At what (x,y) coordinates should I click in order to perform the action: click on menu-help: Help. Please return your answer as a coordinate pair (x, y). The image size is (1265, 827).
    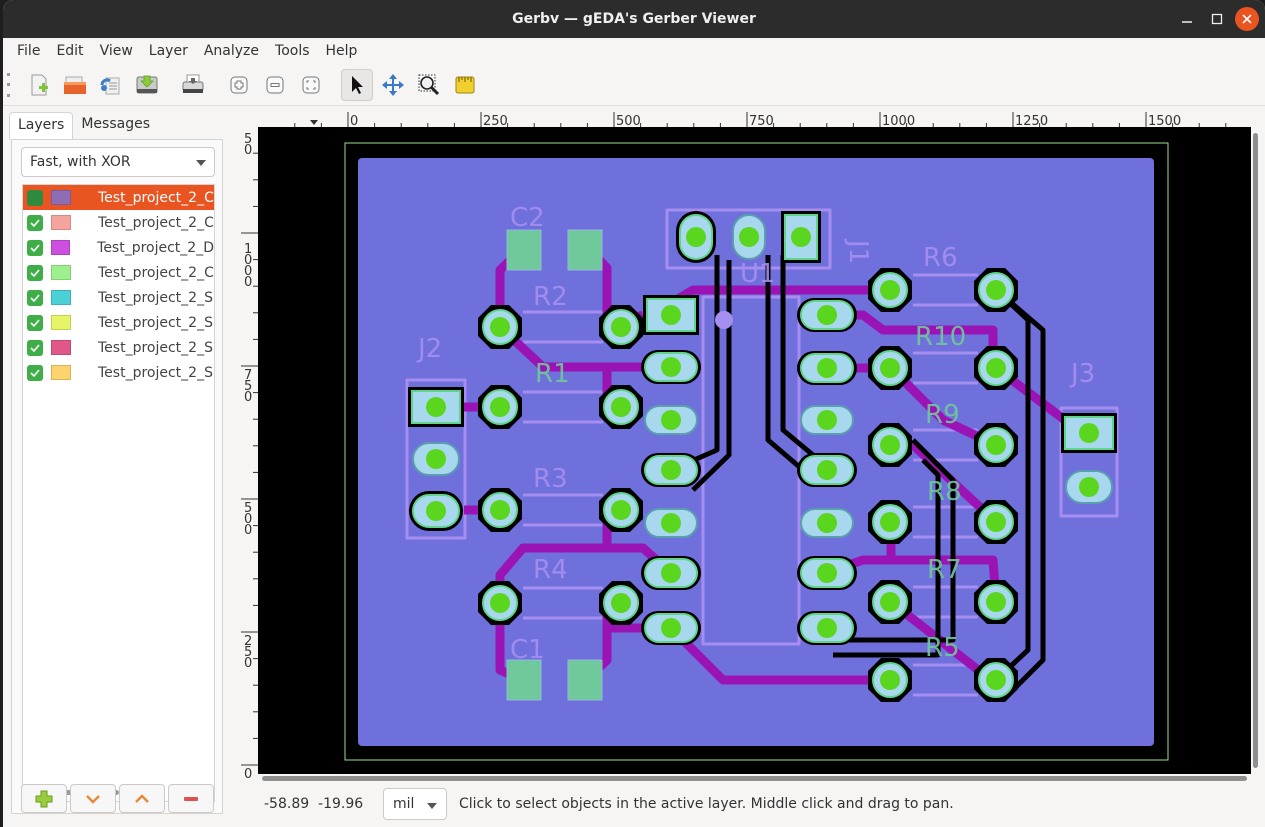
    Looking at the image, I should click on (342, 51).